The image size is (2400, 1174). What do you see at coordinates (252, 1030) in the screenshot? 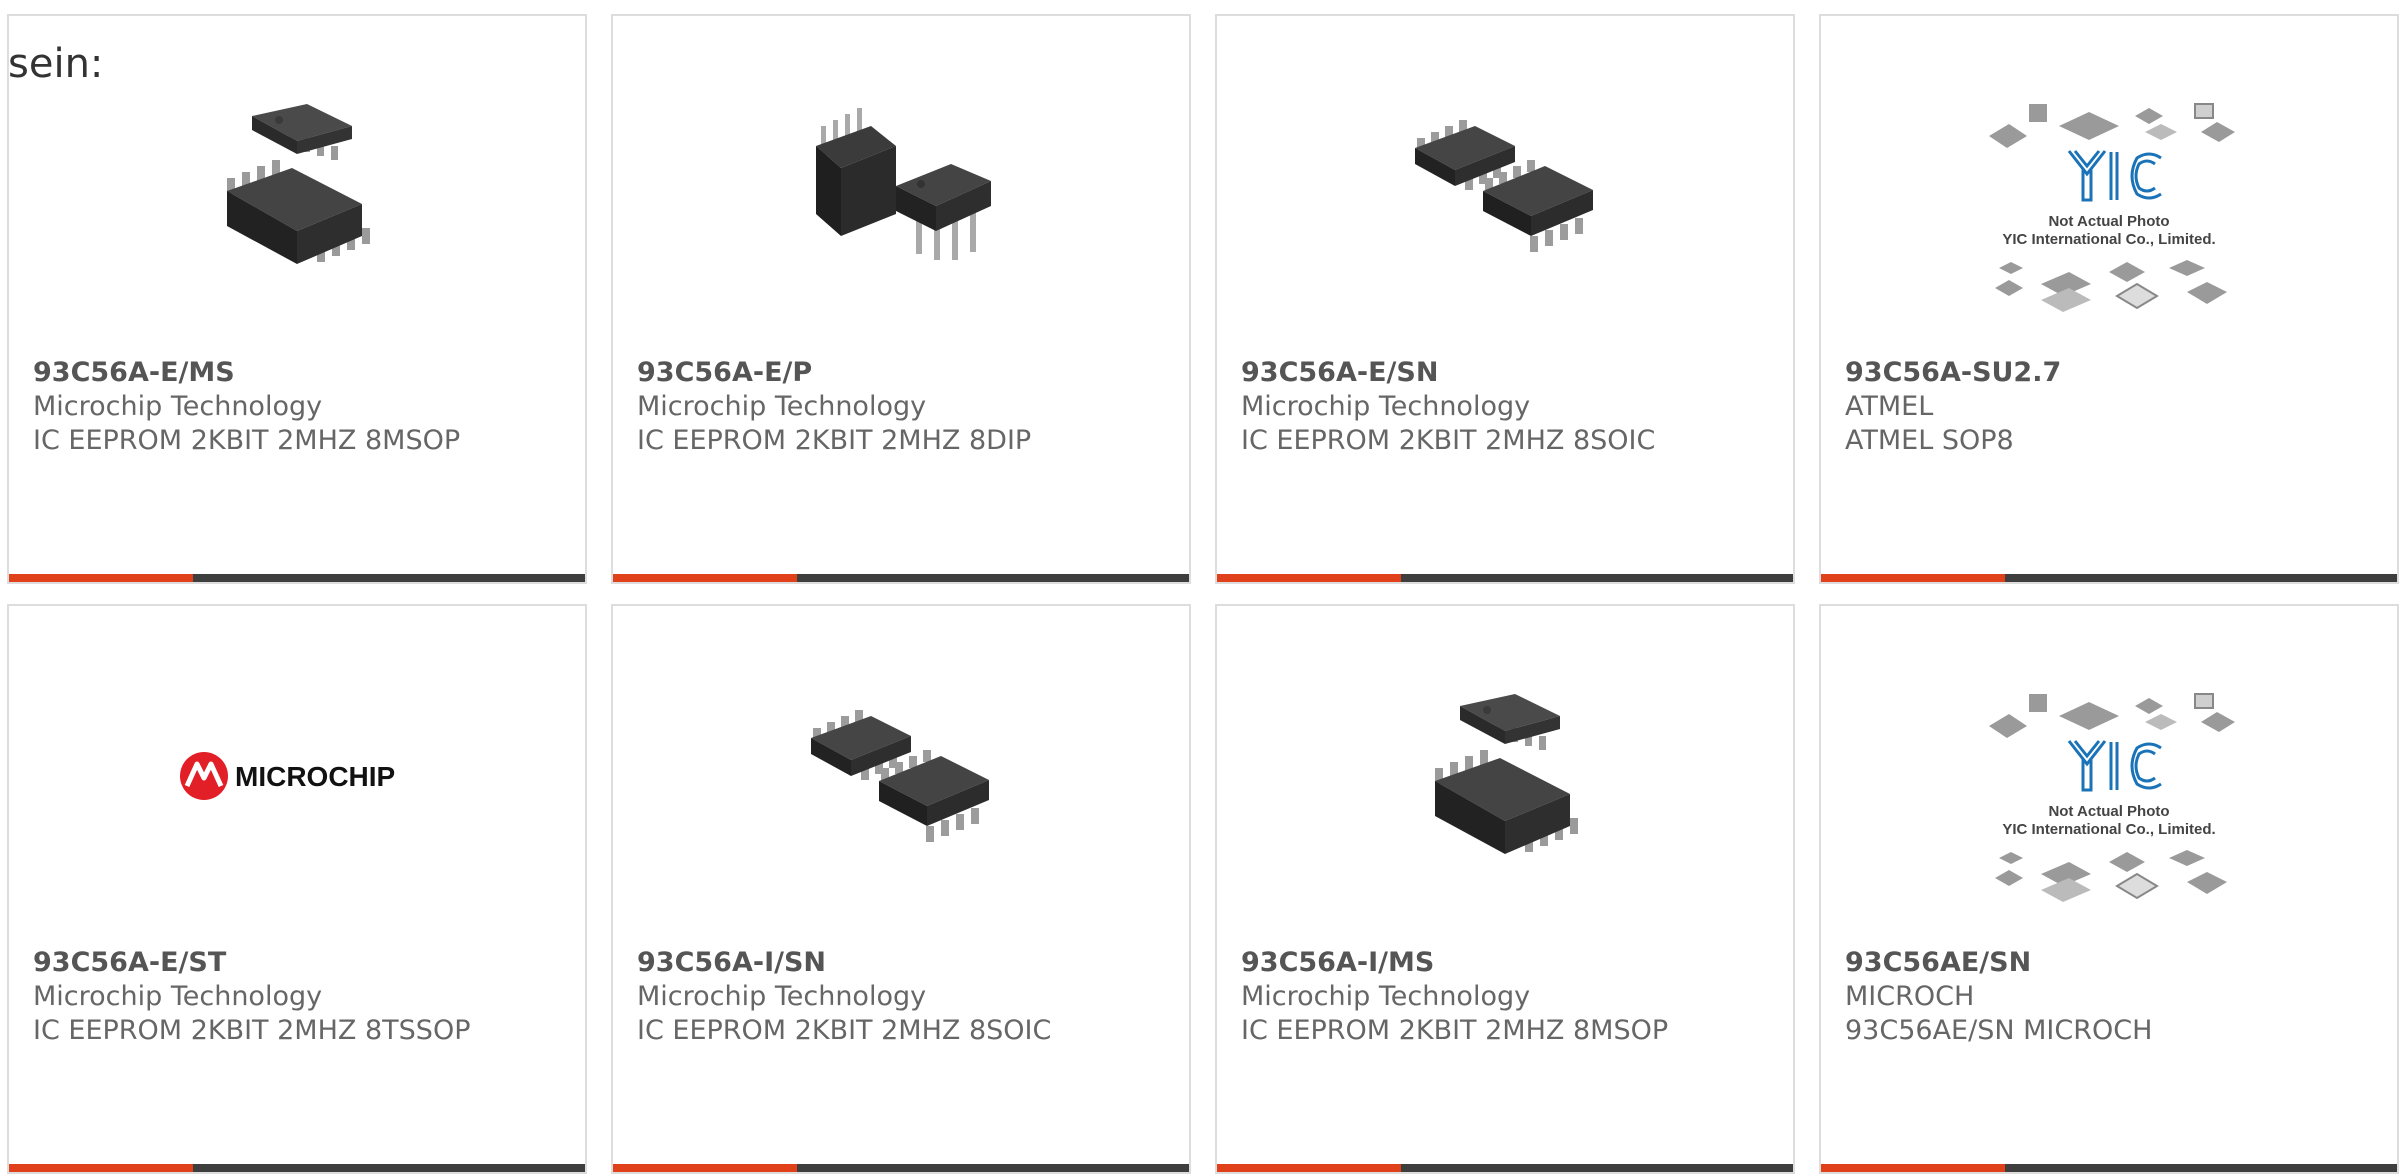
I see `description: IC EEPROM 2KBIT 2MHZ 8TSSOP` at bounding box center [252, 1030].